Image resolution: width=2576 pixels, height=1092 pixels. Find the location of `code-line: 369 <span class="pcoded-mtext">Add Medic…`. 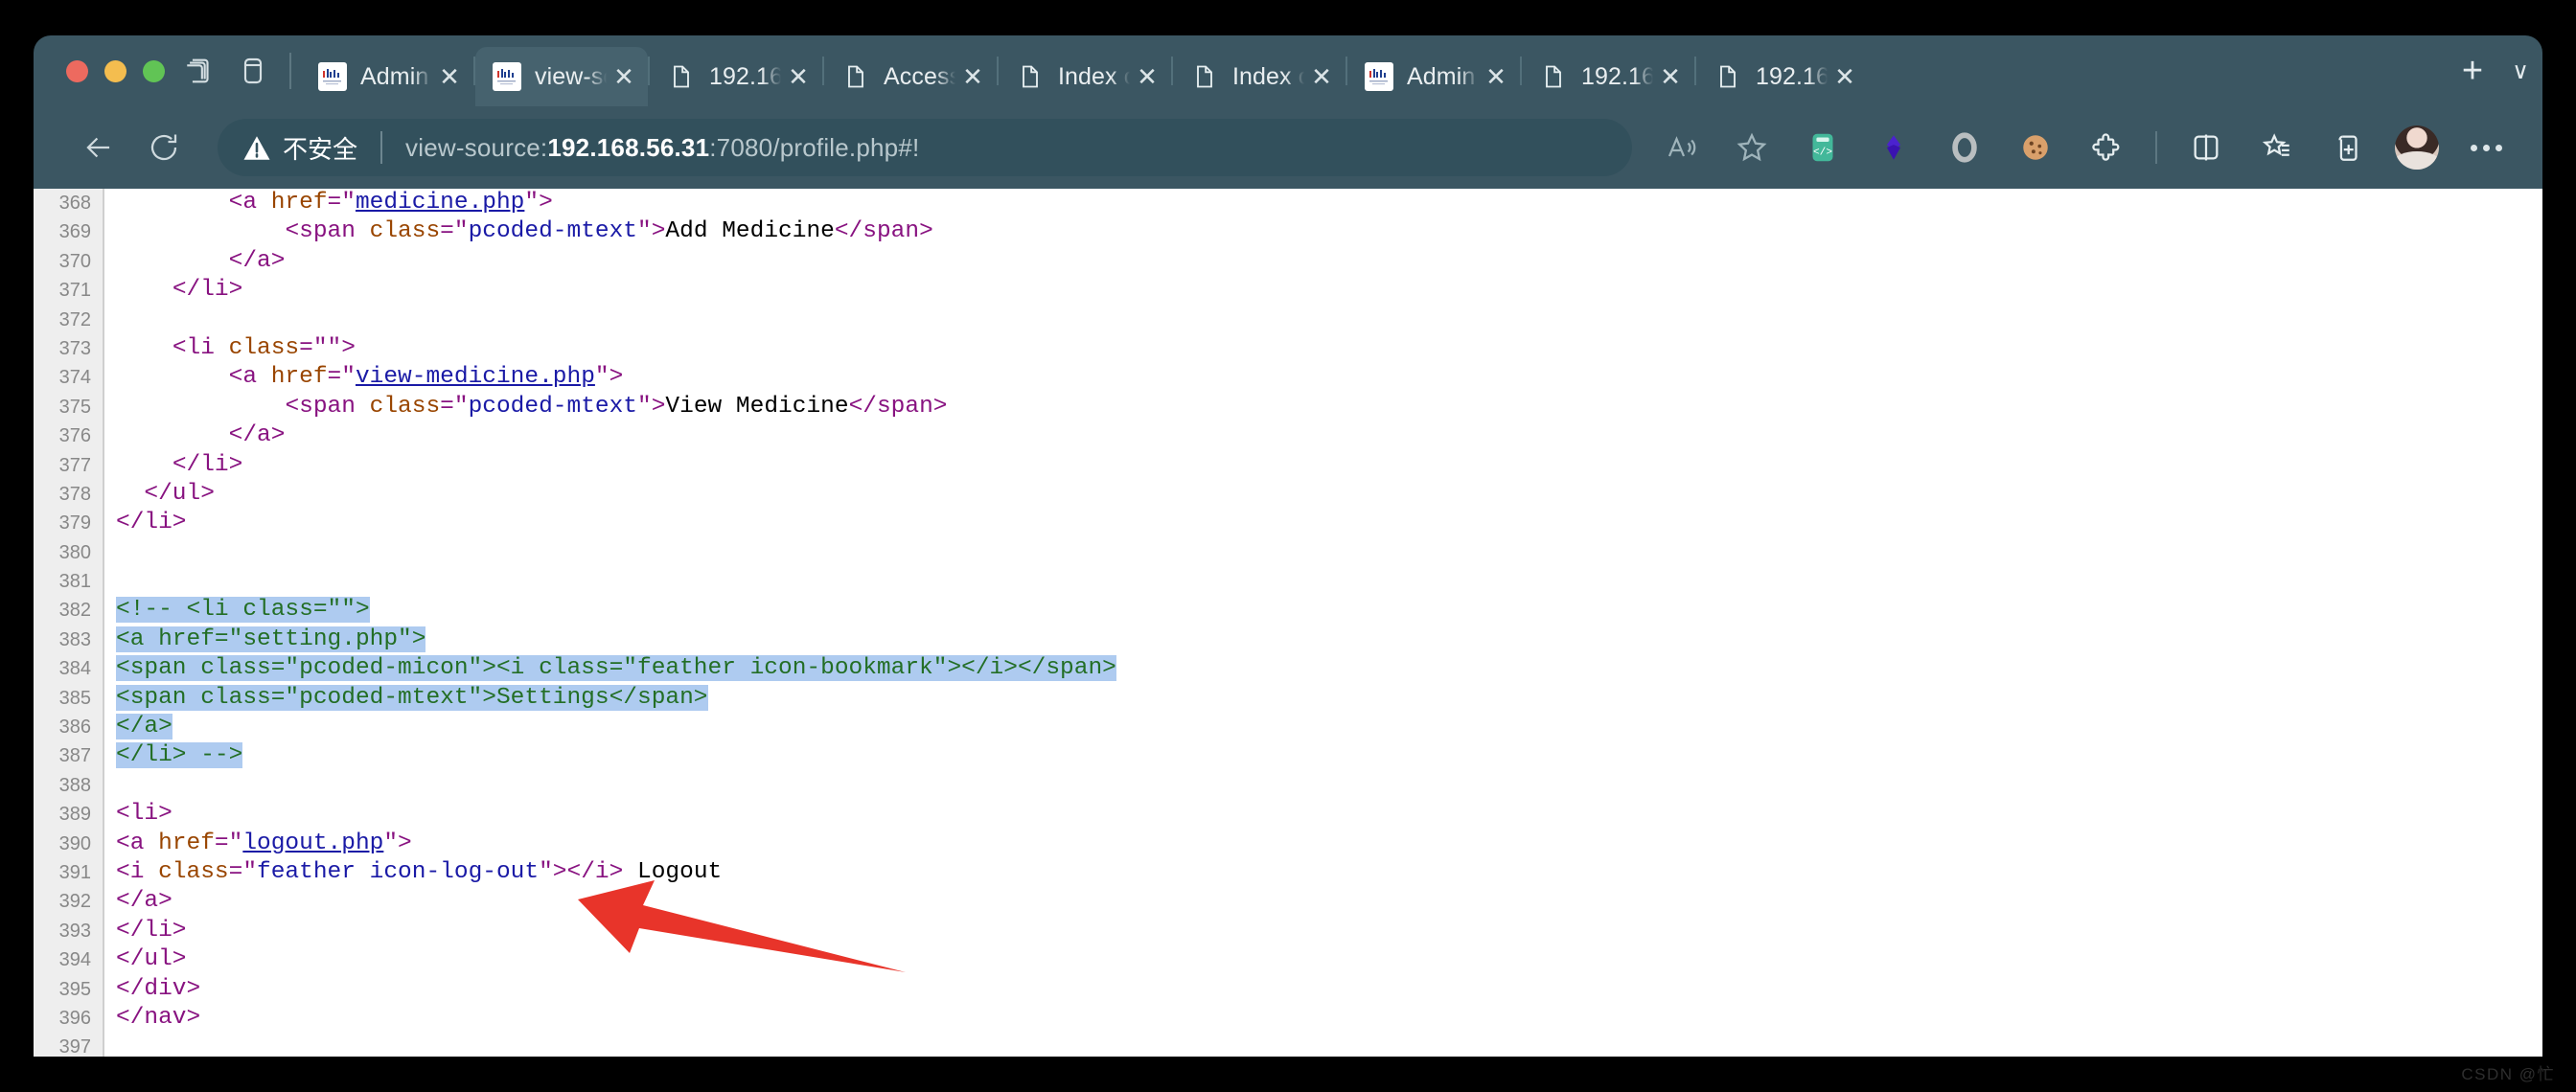

code-line: 369 <span class="pcoded-mtext">Add Medic… is located at coordinates (1288, 232).